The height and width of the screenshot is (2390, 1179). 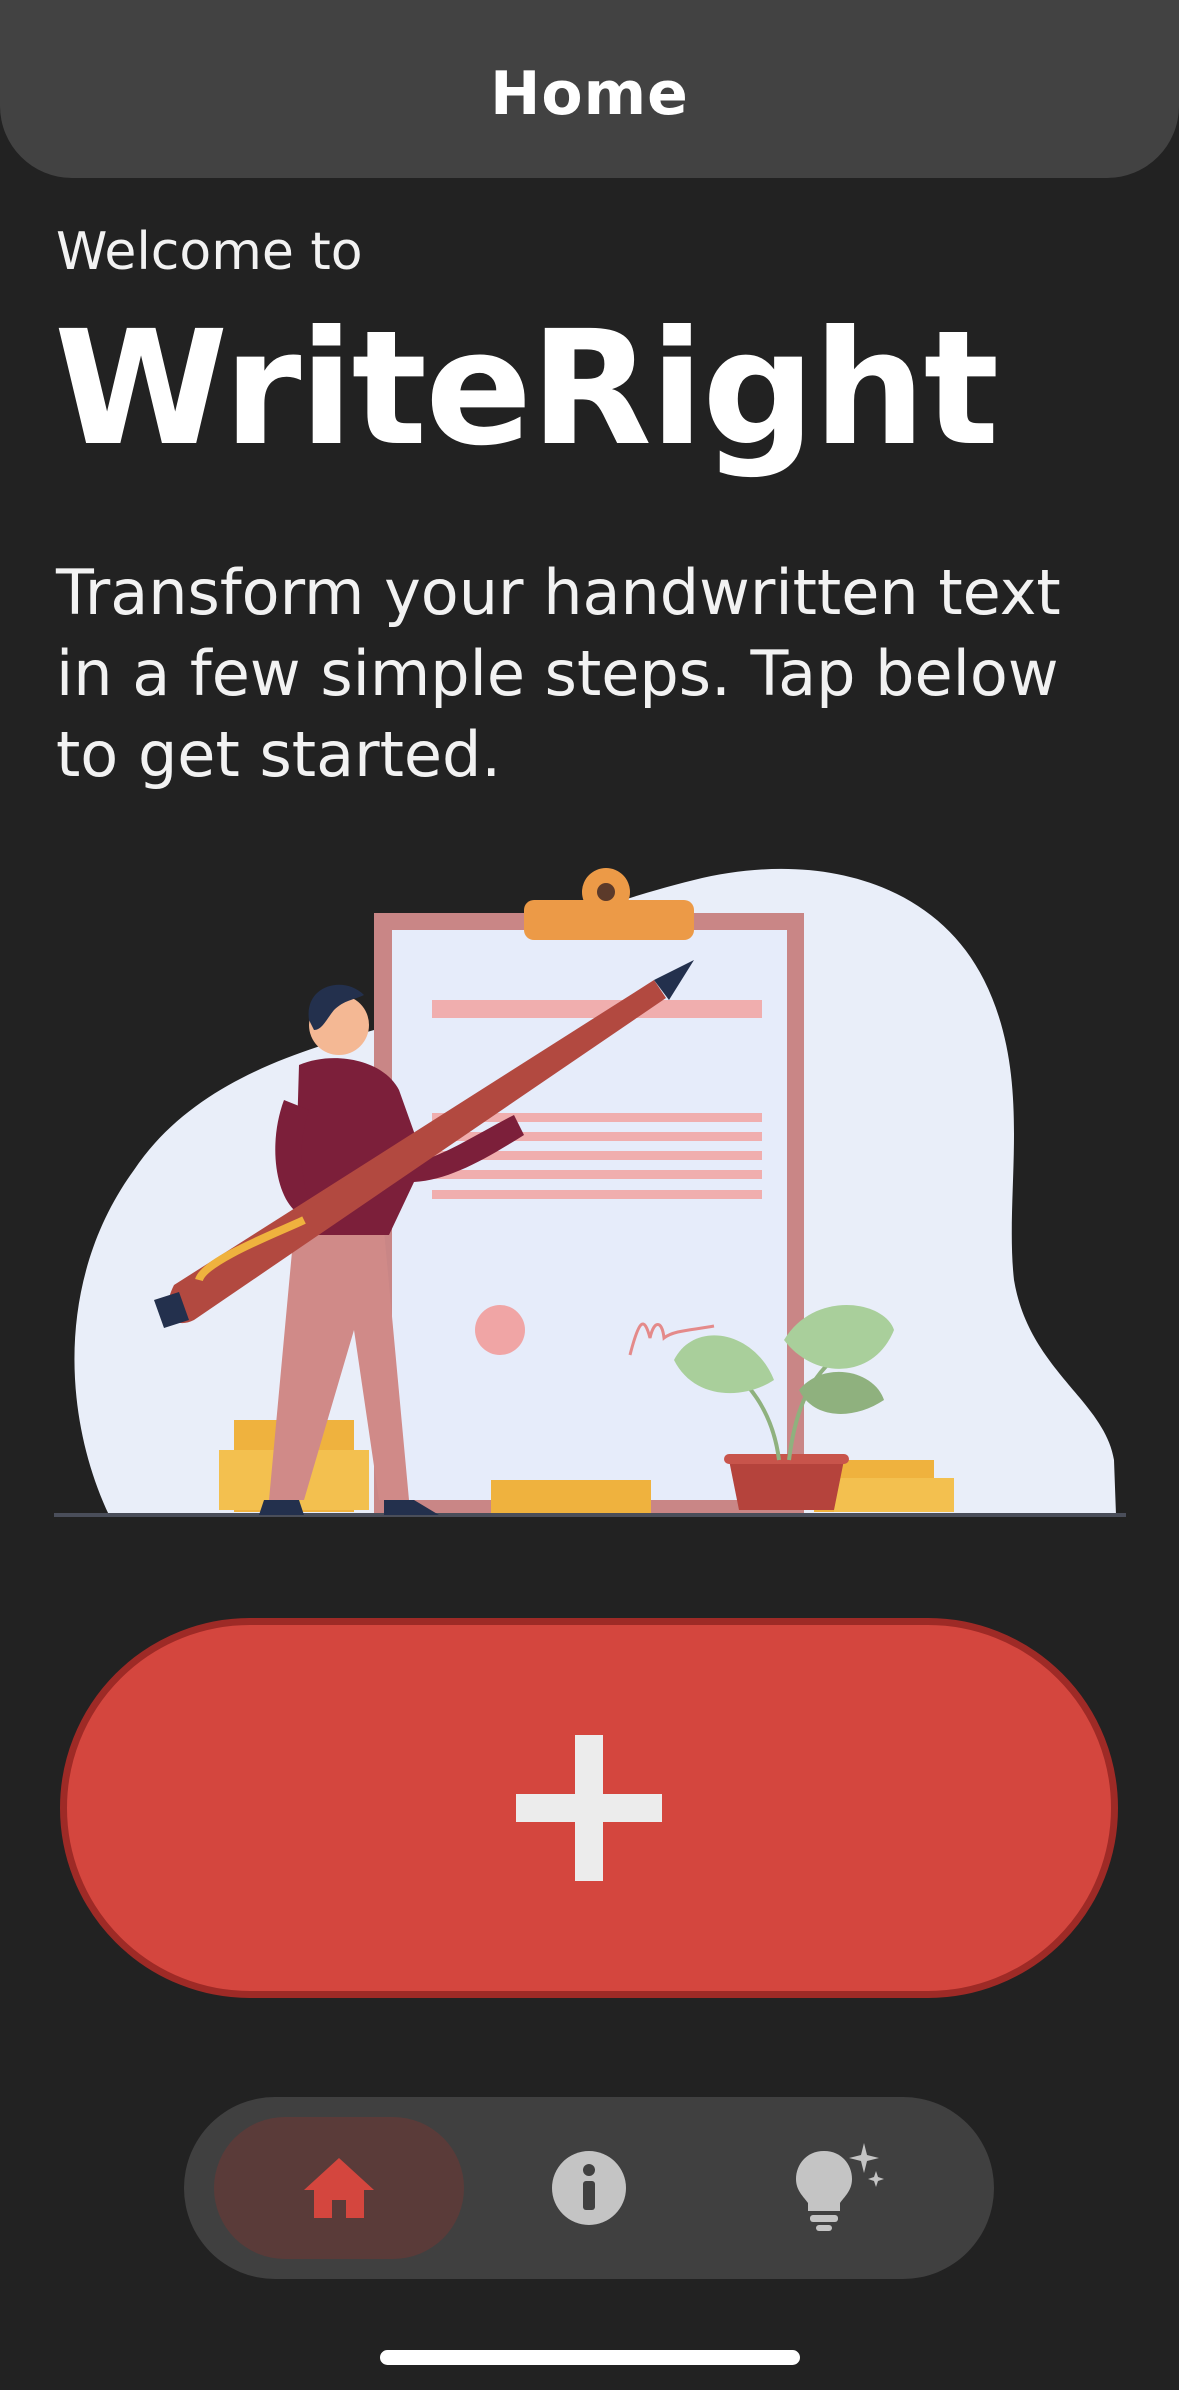 I want to click on tab-home, so click(x=339, y=2188).